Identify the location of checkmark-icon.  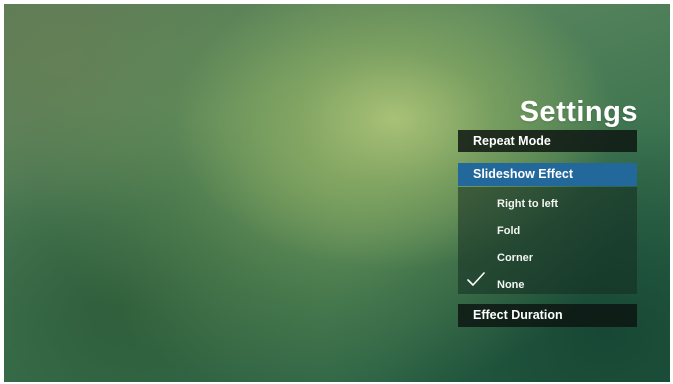
(476, 279).